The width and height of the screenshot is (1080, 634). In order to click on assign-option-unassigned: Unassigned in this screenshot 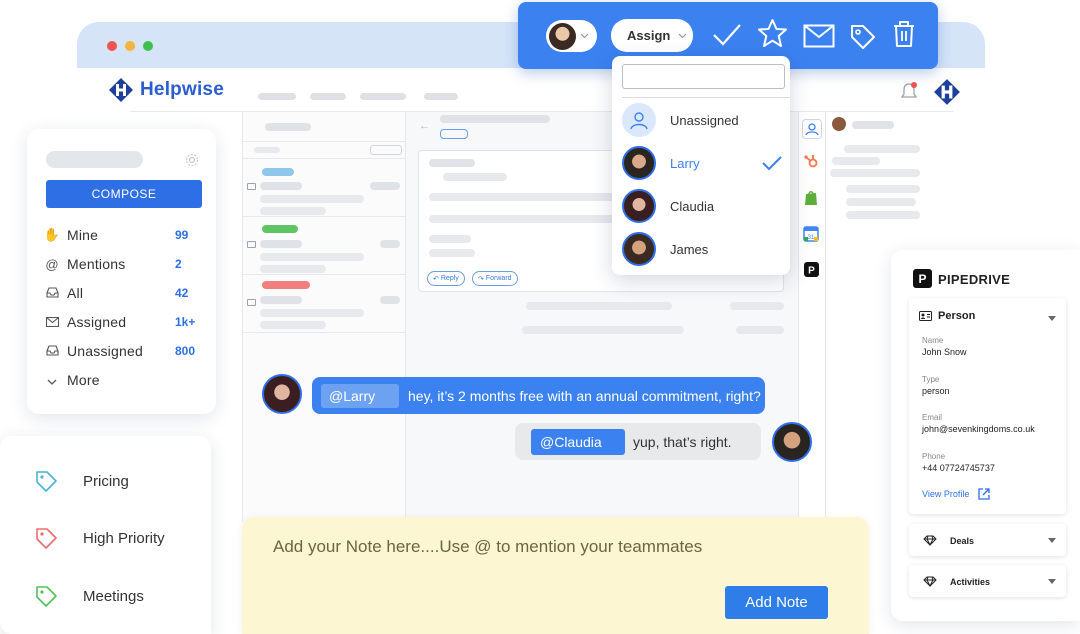, I will do `click(702, 120)`.